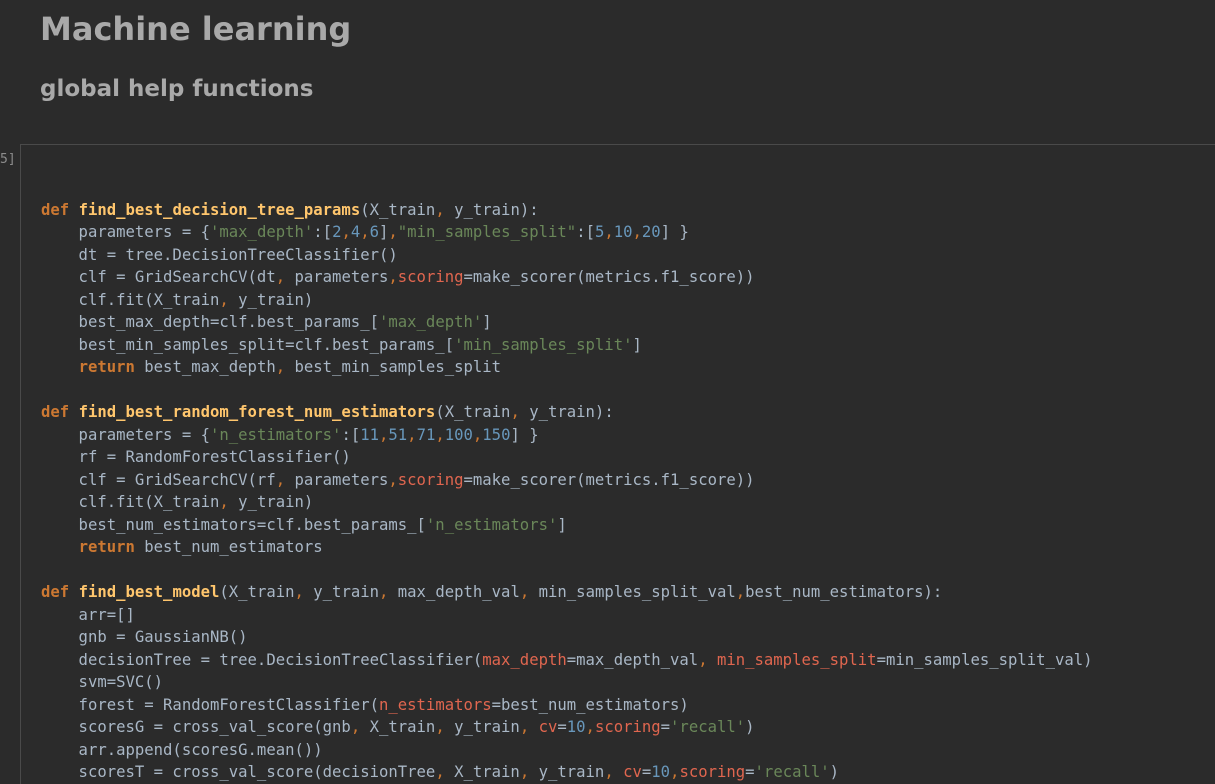 The width and height of the screenshot is (1215, 784). What do you see at coordinates (567, 547) in the screenshot?
I see `code-line: return best_num_estimators` at bounding box center [567, 547].